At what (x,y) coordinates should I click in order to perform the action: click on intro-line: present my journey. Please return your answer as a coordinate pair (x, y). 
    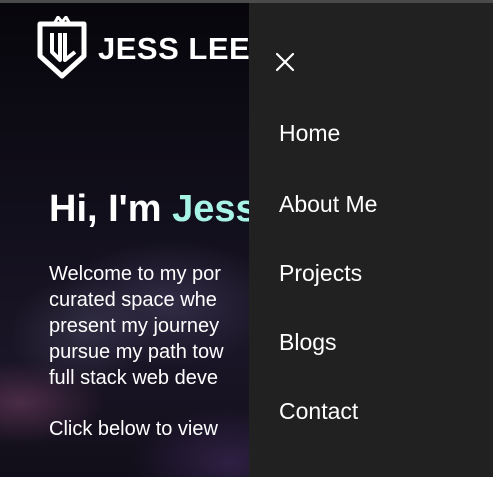
    Looking at the image, I should click on (134, 326).